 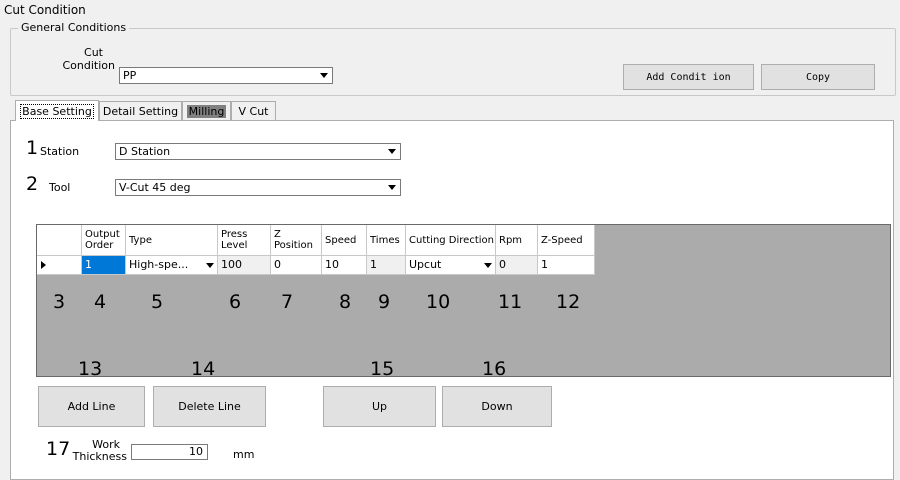 I want to click on tab-detail-setting: Detail Setting, so click(x=140, y=110).